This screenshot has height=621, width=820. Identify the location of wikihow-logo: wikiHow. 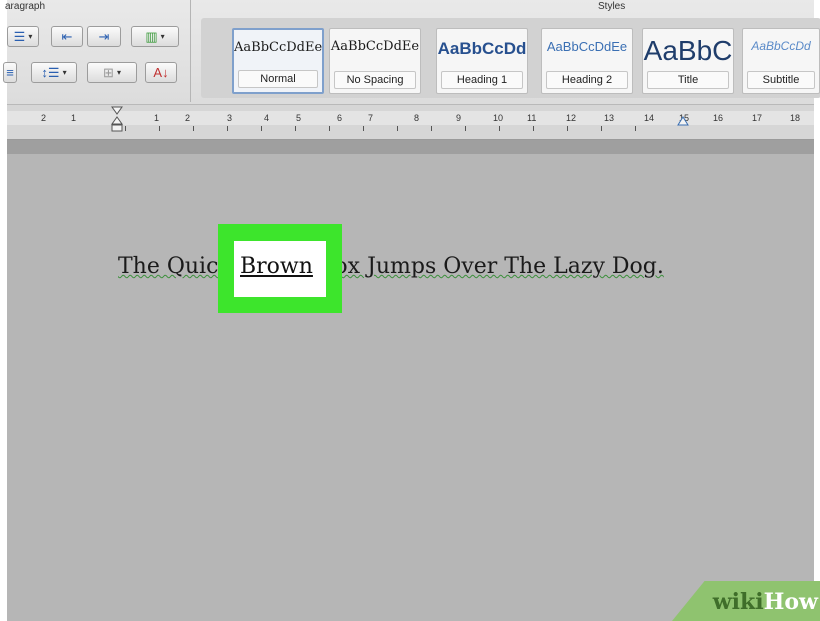
(765, 602).